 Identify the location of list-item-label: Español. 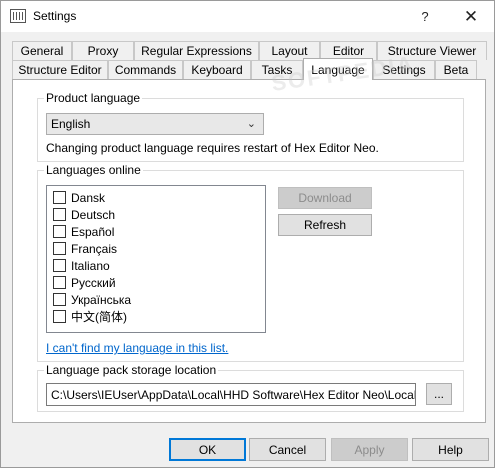
(93, 231).